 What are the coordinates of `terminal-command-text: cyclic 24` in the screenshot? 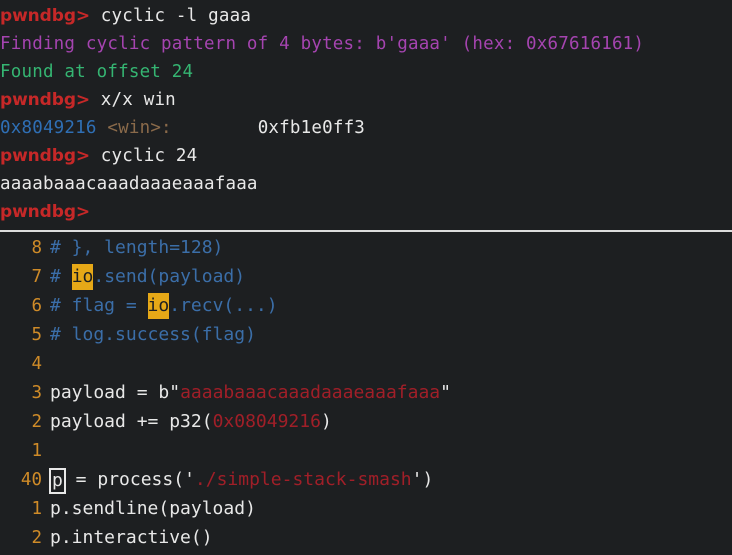 It's located at (144, 156).